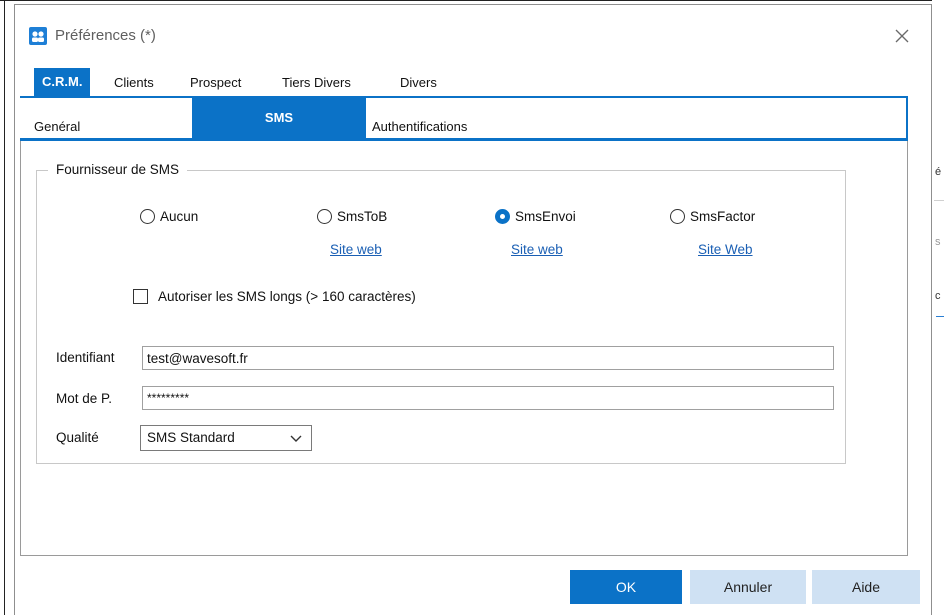  I want to click on radio-smstob: SmsToB, so click(352, 216).